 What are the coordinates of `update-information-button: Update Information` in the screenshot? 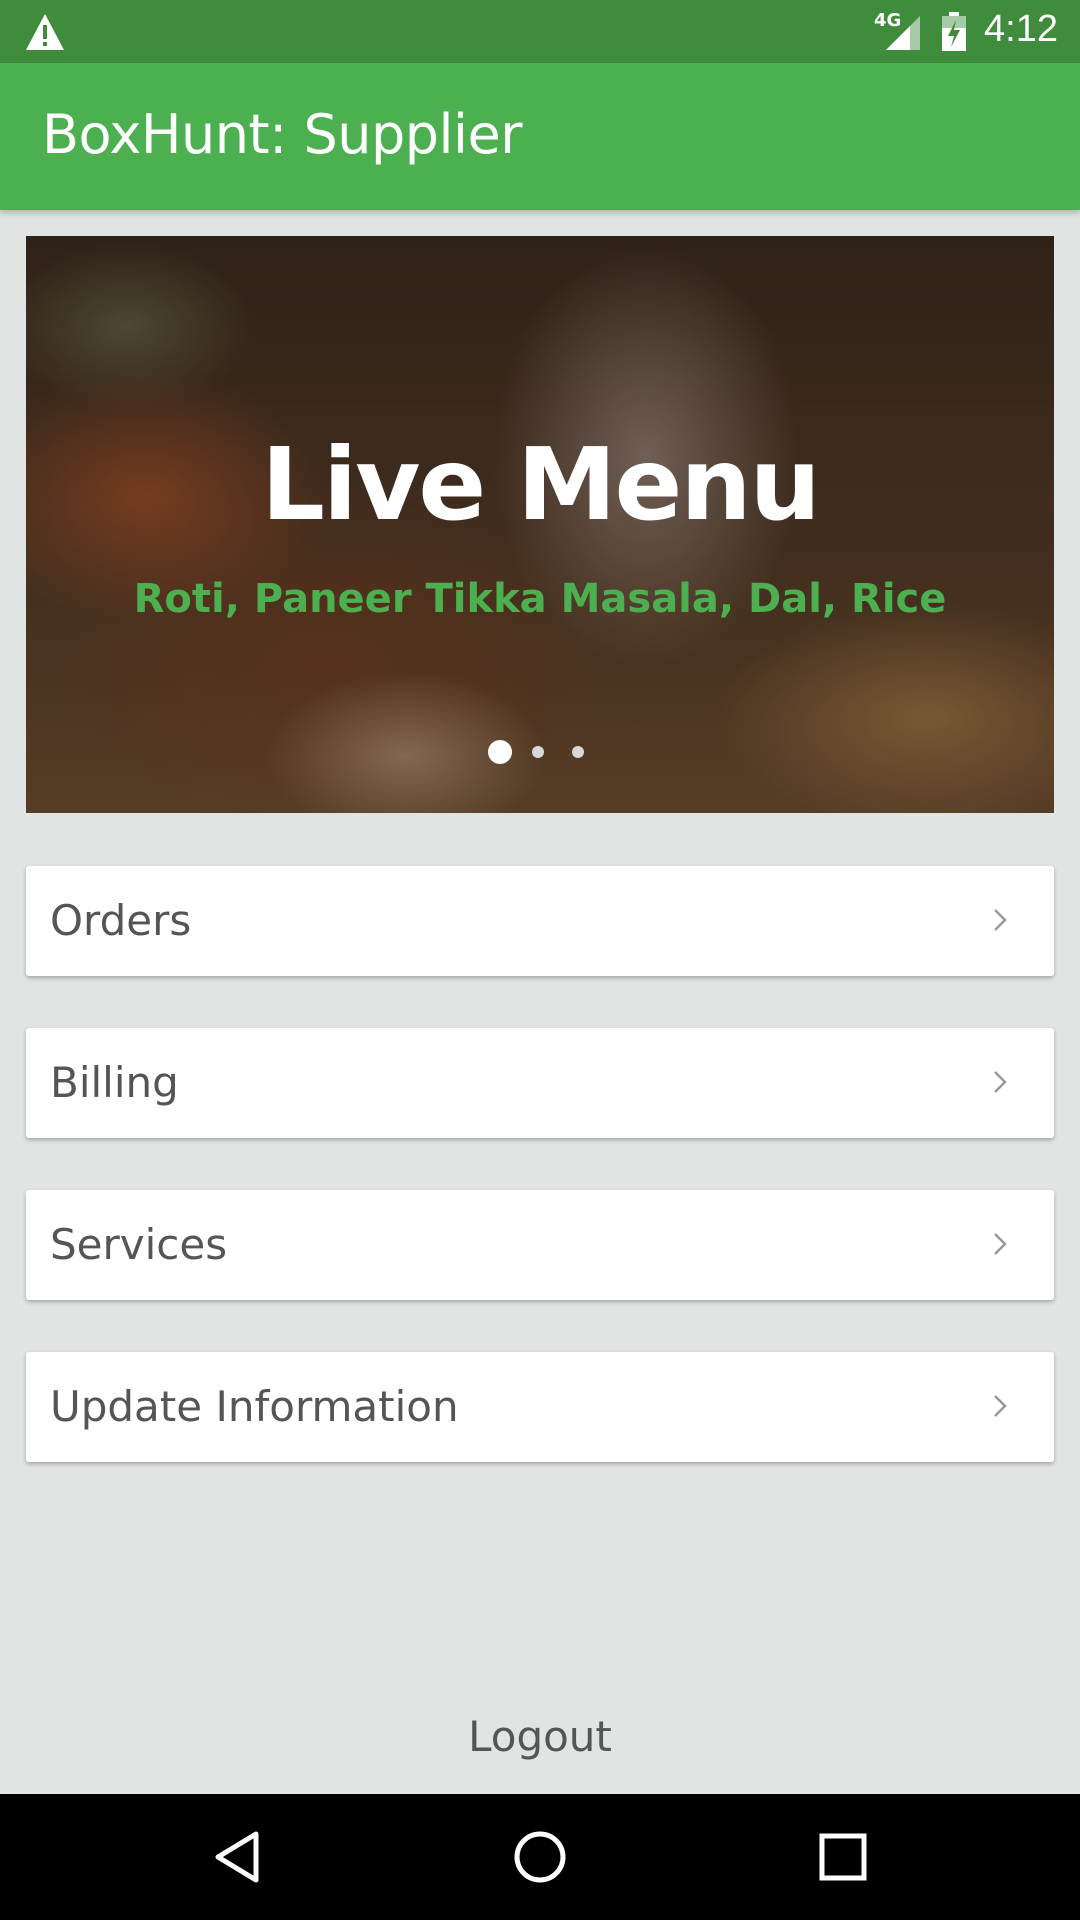 It's located at (540, 1407).